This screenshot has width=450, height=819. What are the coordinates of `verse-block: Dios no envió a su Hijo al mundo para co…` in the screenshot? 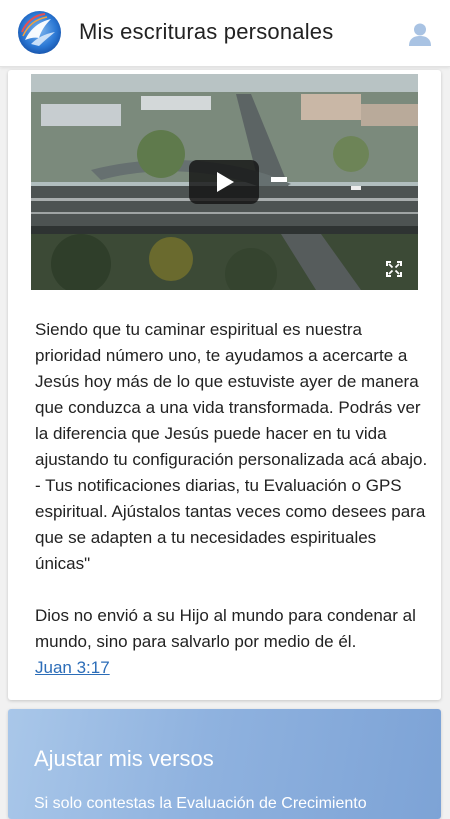 It's located at (232, 642).